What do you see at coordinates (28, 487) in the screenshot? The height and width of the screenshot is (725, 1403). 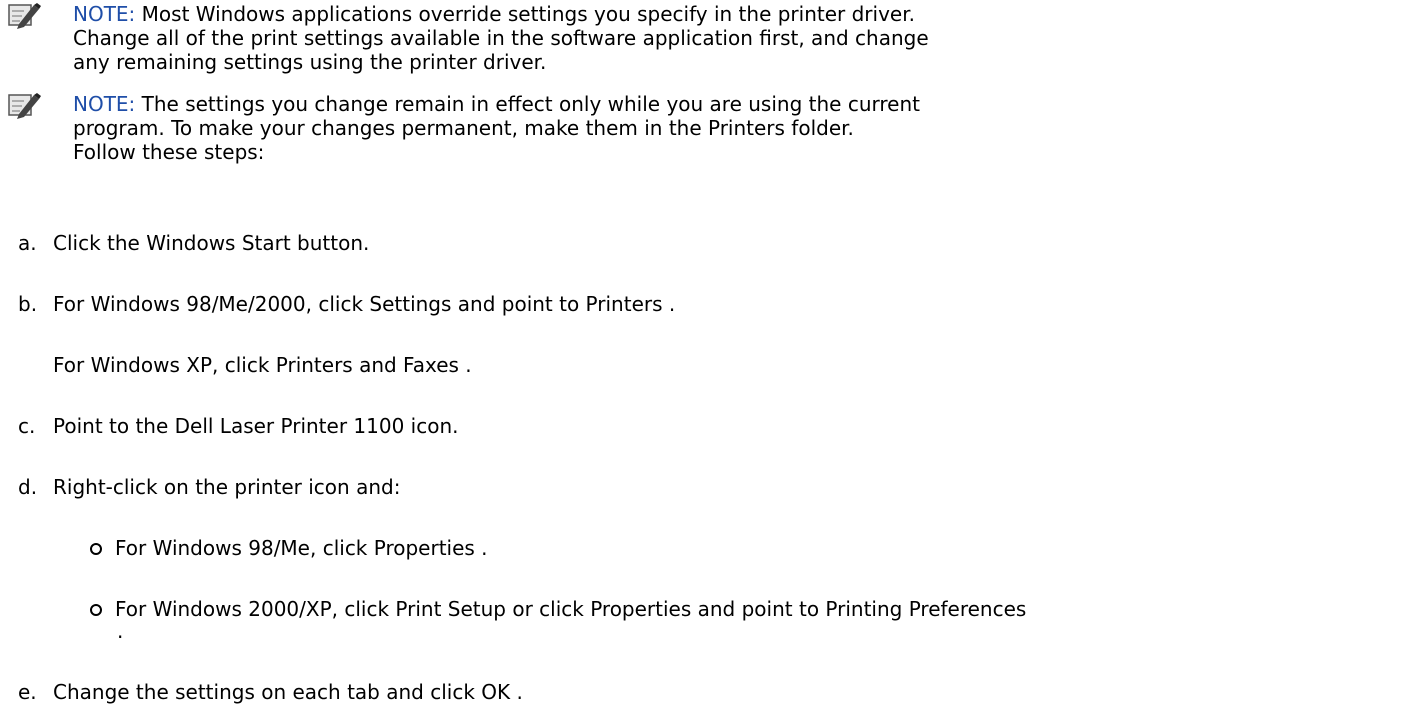 I see `step-letter: d.` at bounding box center [28, 487].